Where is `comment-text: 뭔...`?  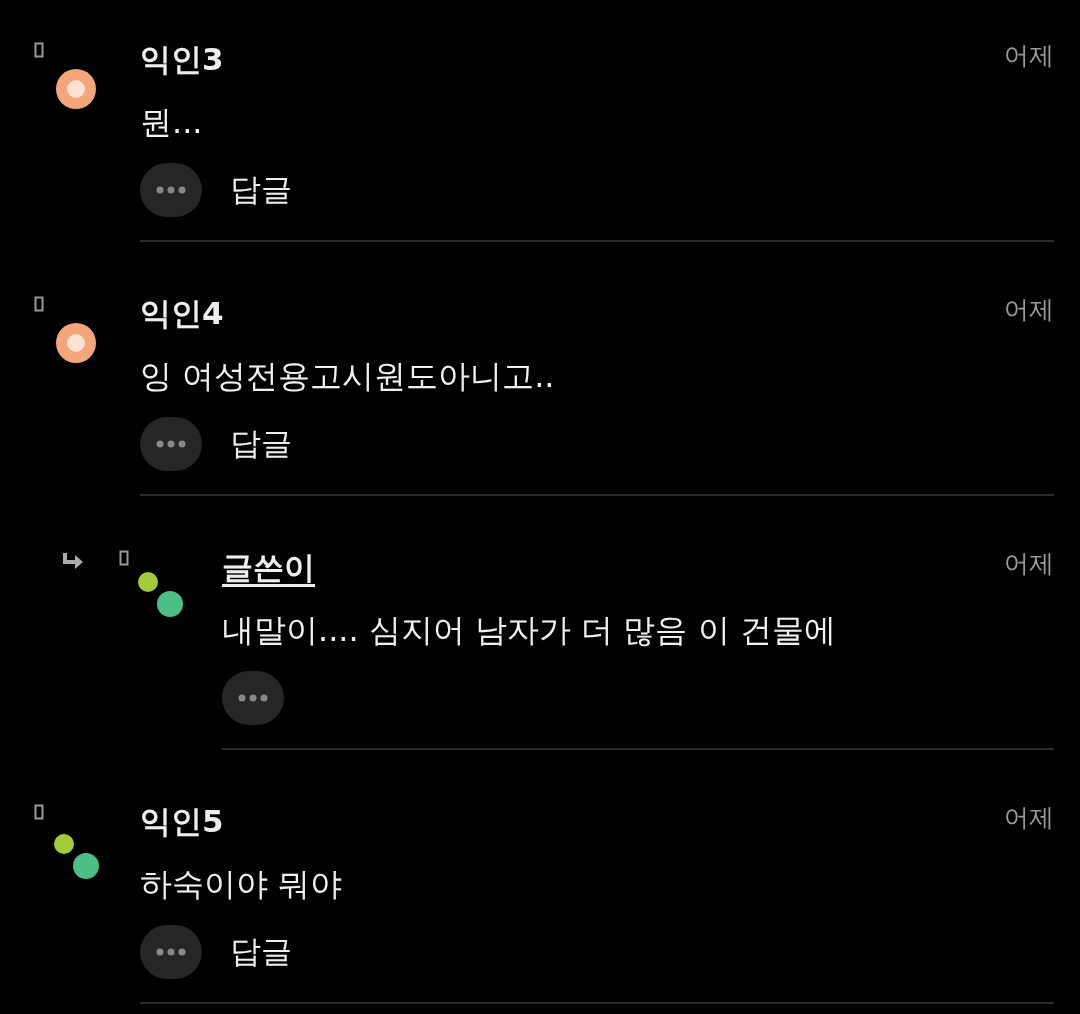
comment-text: 뭔... is located at coordinates (172, 122).